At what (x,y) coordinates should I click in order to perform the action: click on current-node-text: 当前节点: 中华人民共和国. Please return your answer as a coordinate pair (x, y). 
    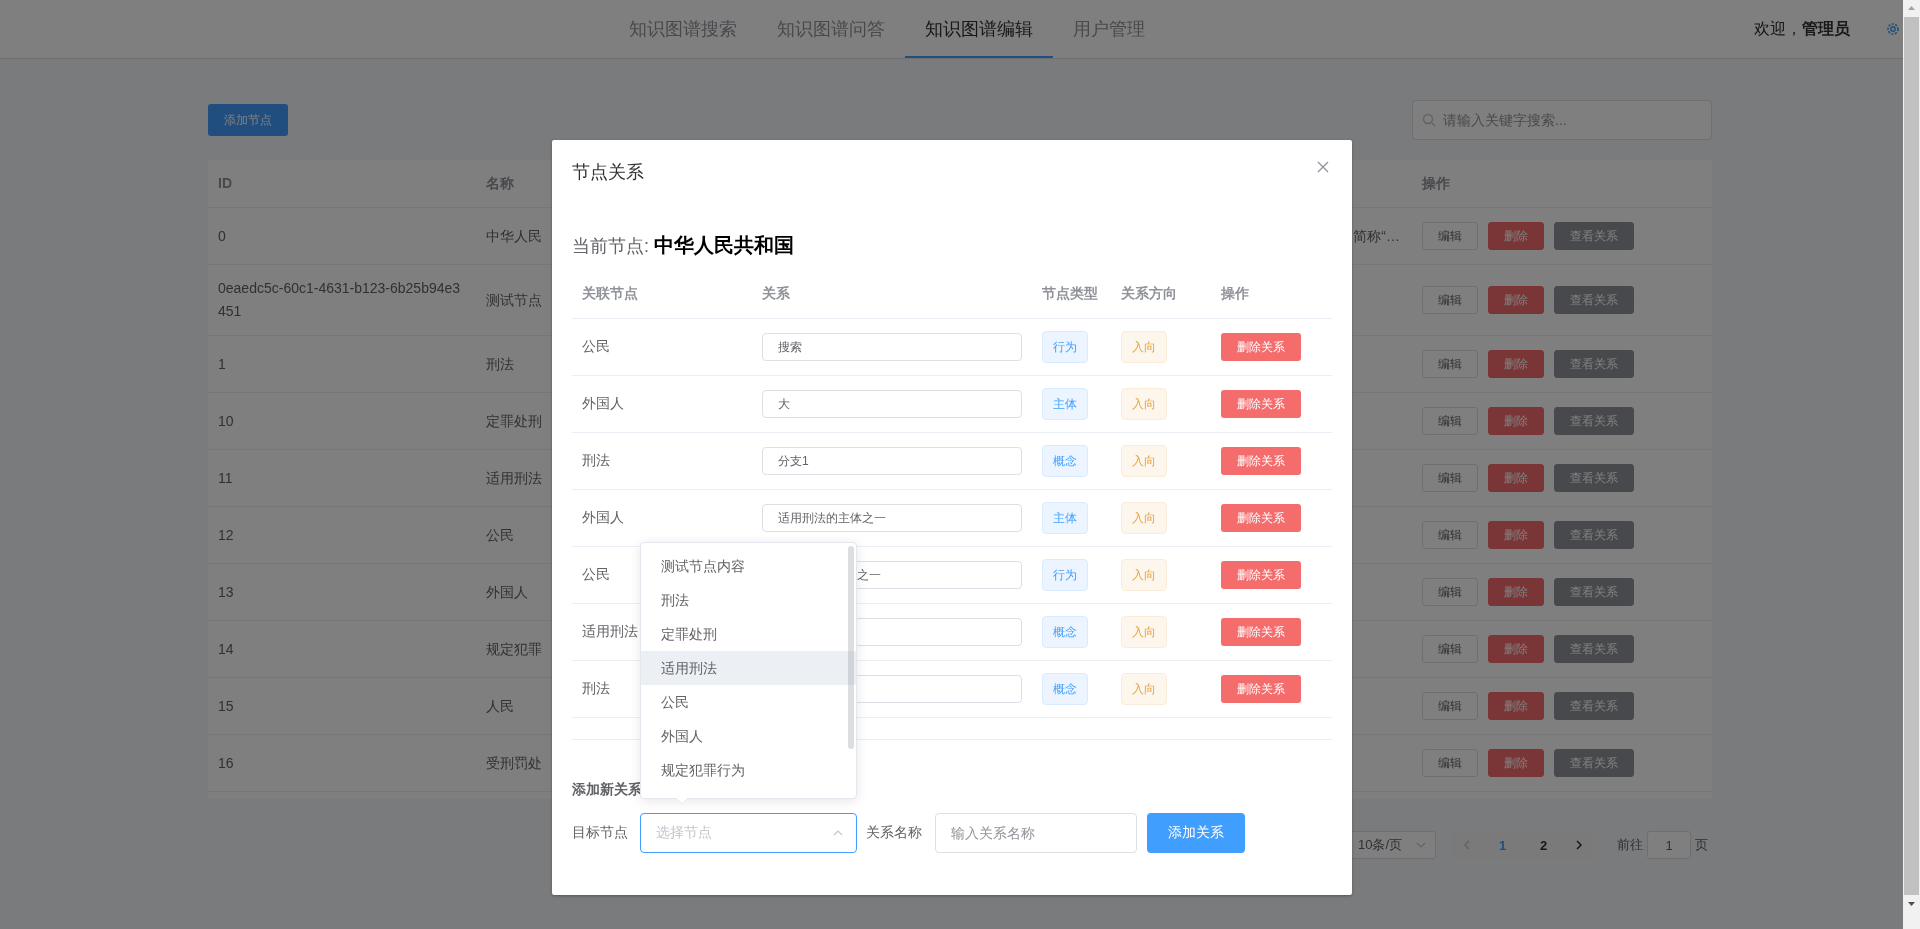
    Looking at the image, I should click on (683, 245).